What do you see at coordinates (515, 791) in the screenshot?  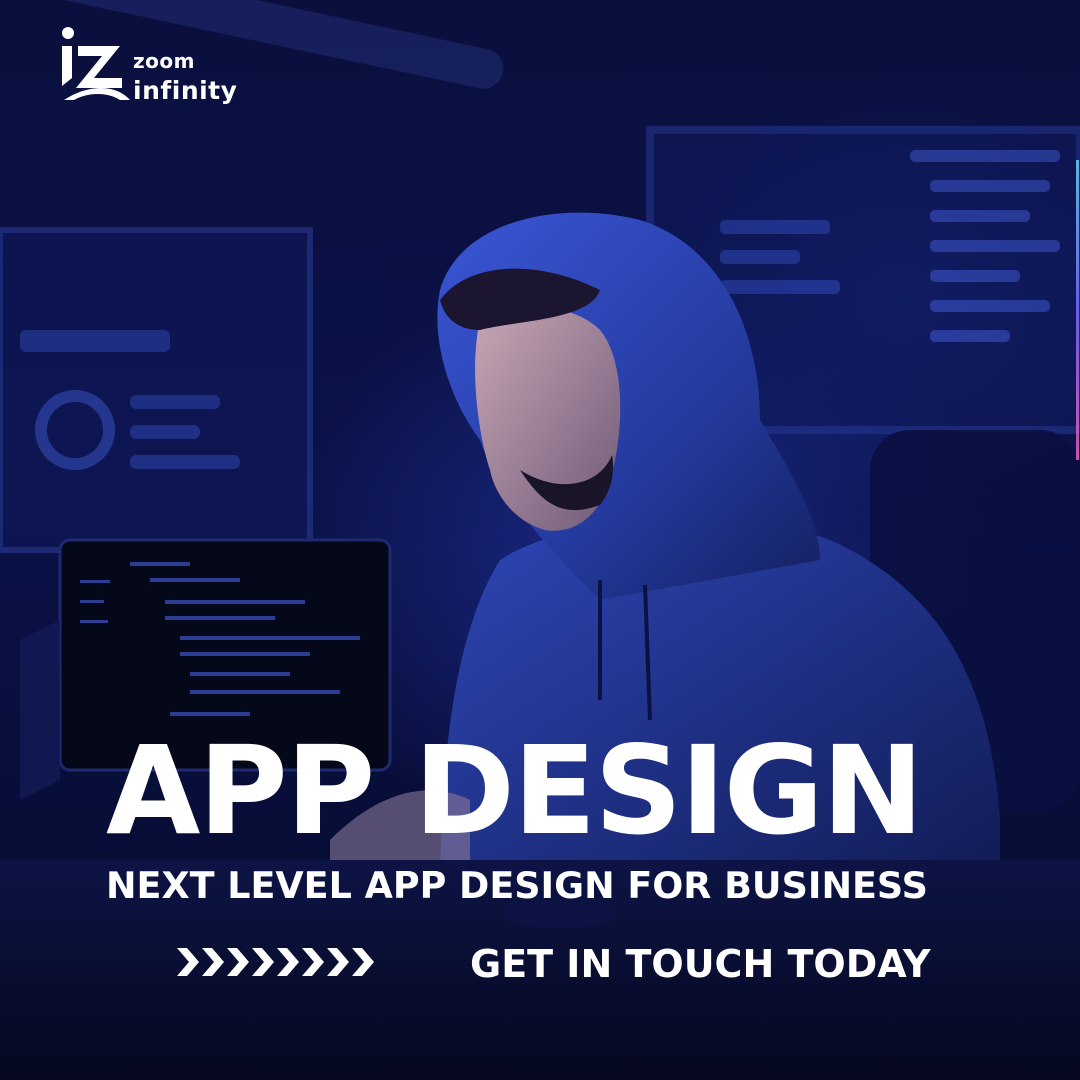 I see `headline: APP DESIGN` at bounding box center [515, 791].